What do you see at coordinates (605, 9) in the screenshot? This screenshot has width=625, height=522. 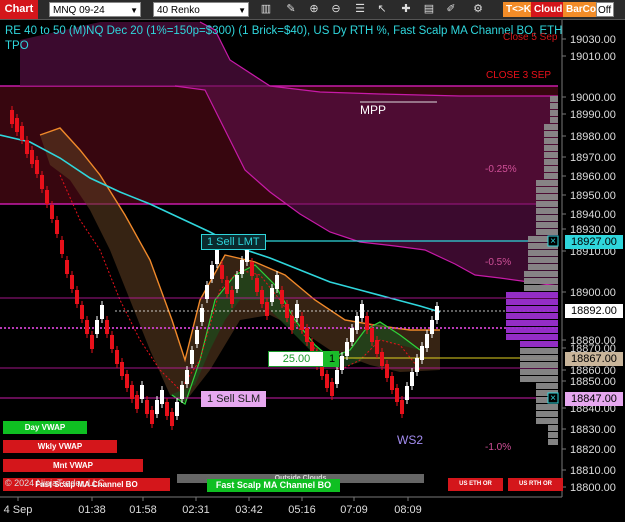 I see `off-toggle: Off` at bounding box center [605, 9].